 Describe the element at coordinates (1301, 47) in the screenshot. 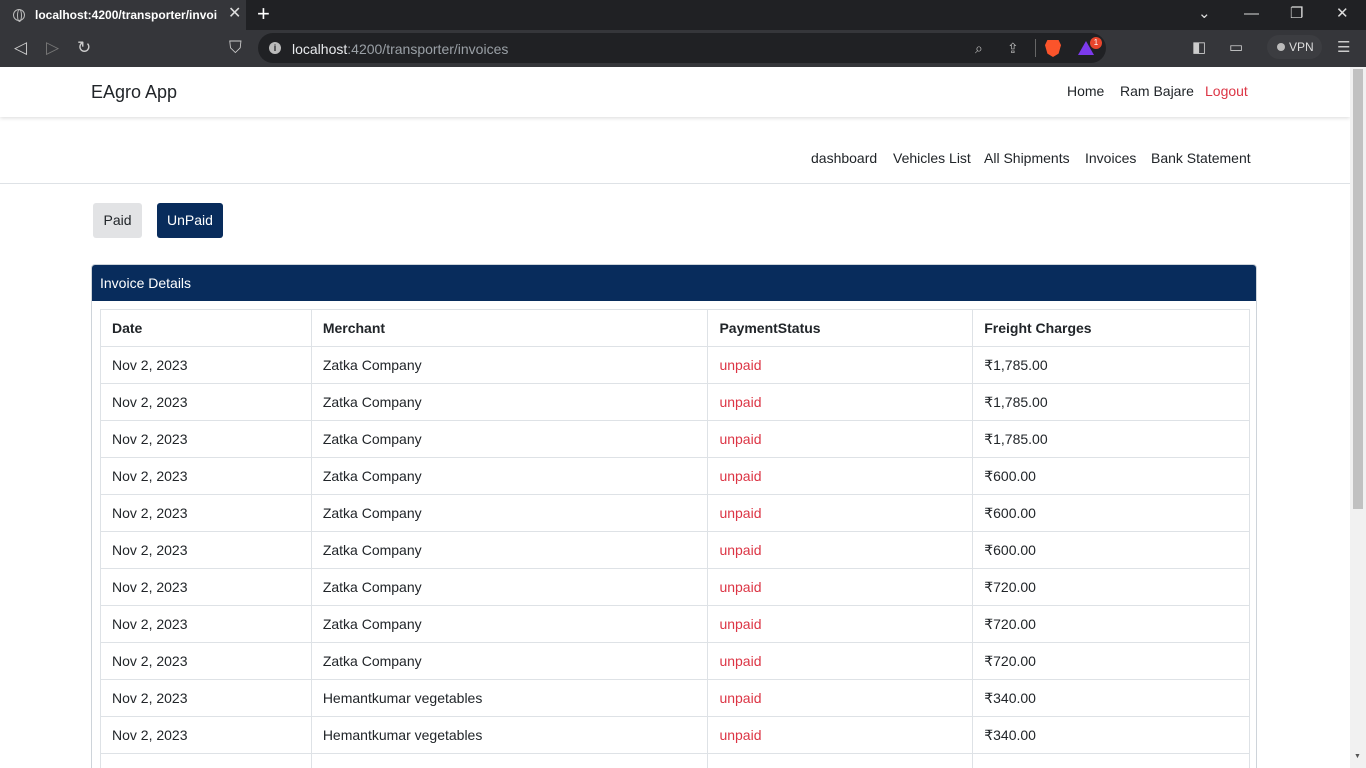

I see `vpn-label: VPN` at that location.